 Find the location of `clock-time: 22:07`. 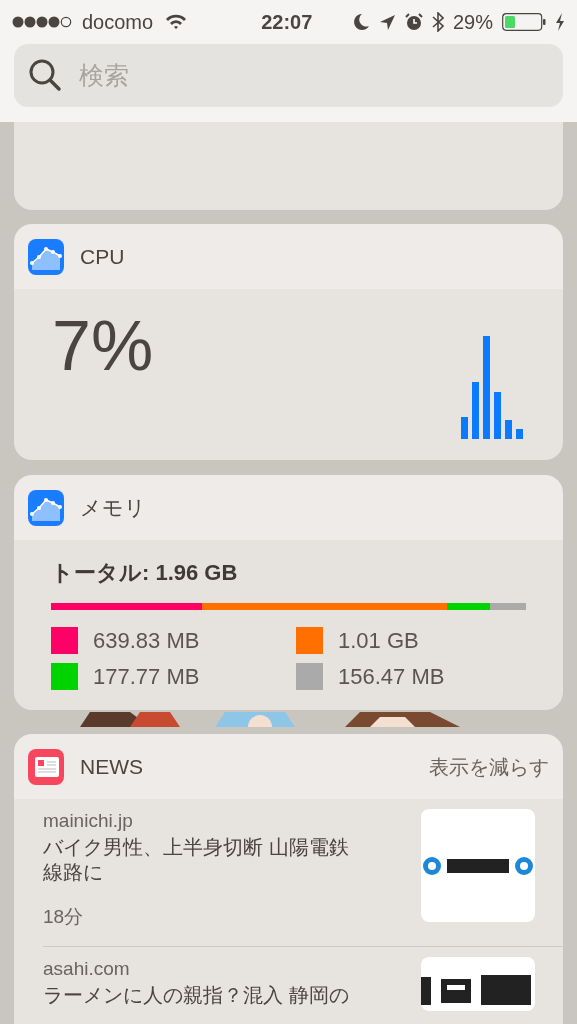

clock-time: 22:07 is located at coordinates (287, 22).